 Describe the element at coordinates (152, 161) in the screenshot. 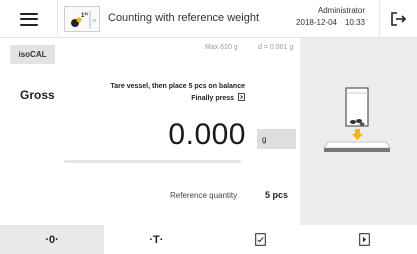

I see `progress-bar` at that location.